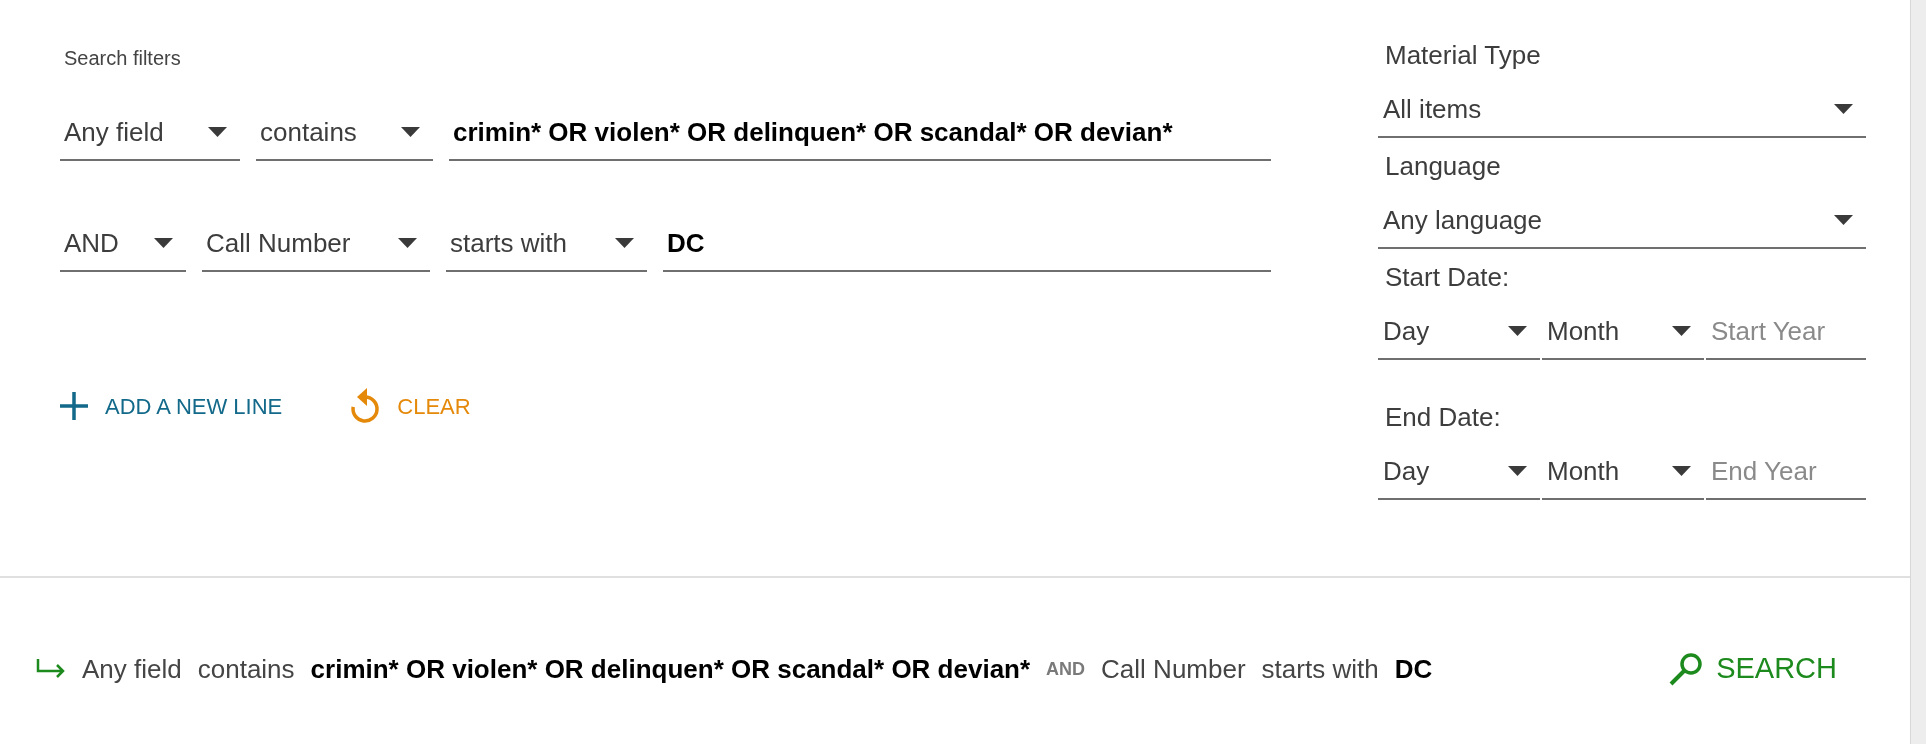 The image size is (1926, 744). I want to click on search-input: crimin* OR violen* OR delinquen* OR scandal* OR devian*, so click(860, 133).